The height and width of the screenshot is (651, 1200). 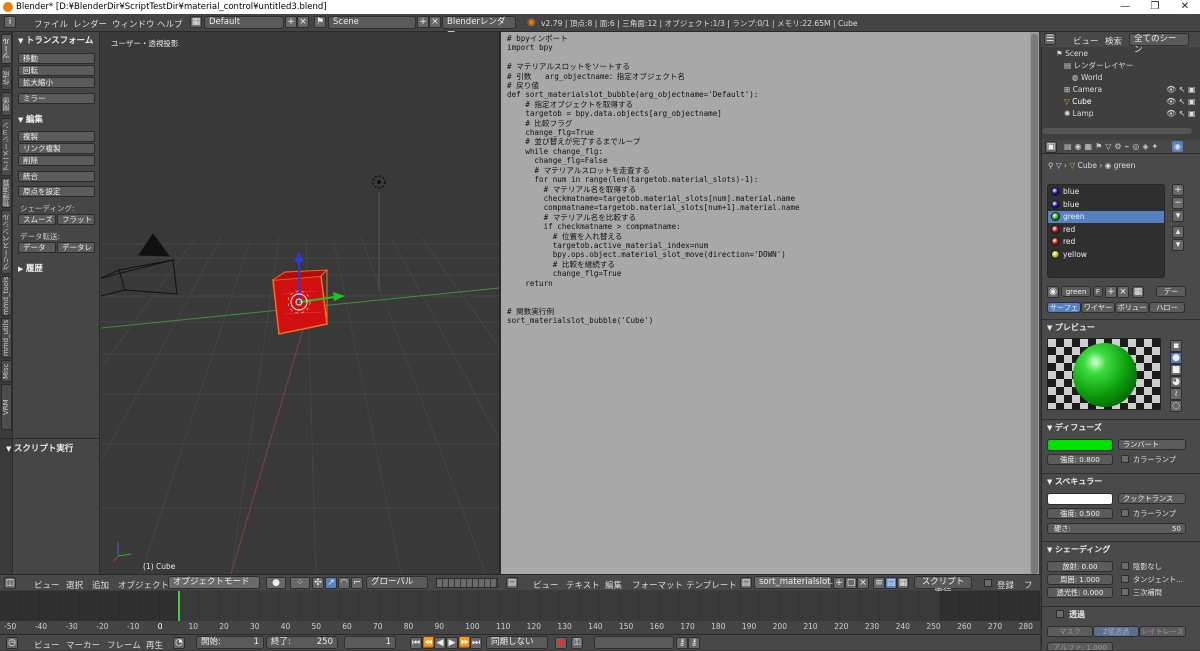 I want to click on play-reverse-button: ◀, so click(x=440, y=643).